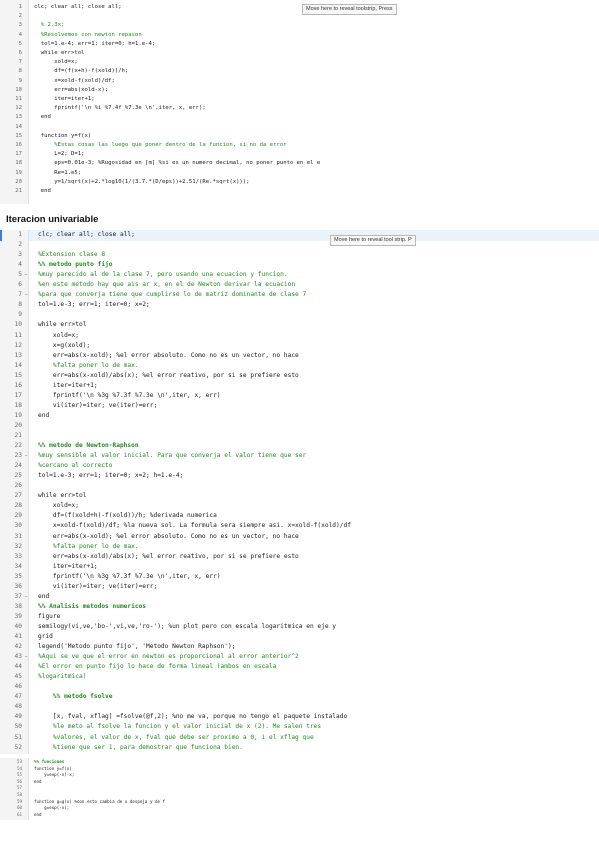 Image resolution: width=599 pixels, height=848 pixels. I want to click on code-line: 46, so click(299, 687).